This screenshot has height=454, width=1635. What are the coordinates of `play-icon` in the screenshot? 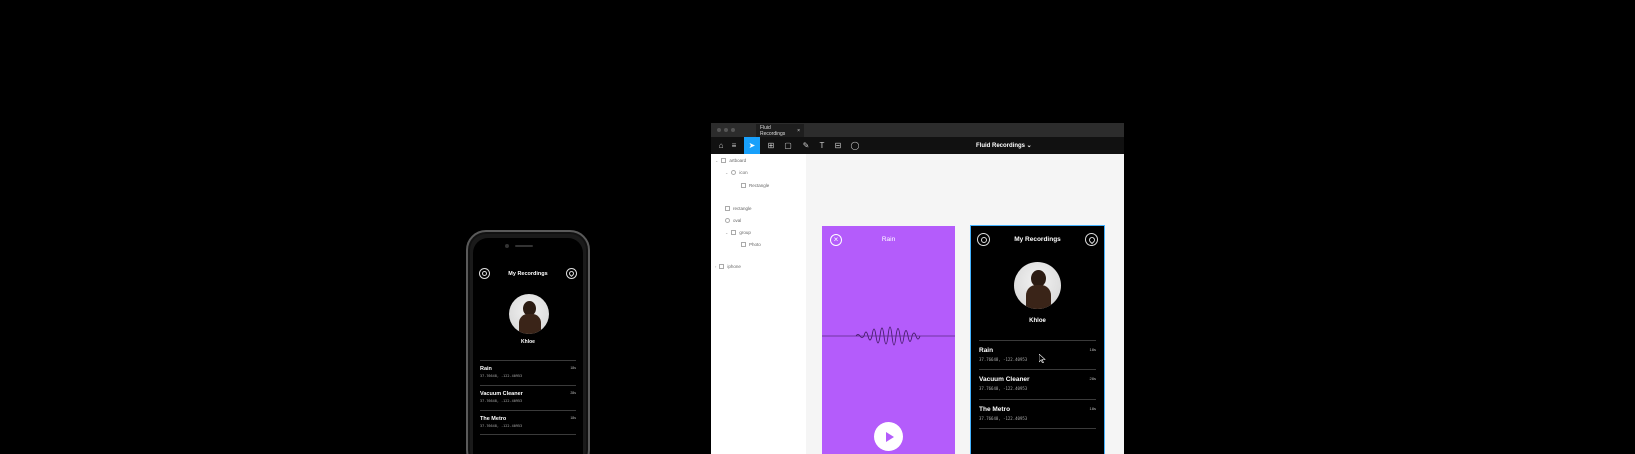 It's located at (889, 436).